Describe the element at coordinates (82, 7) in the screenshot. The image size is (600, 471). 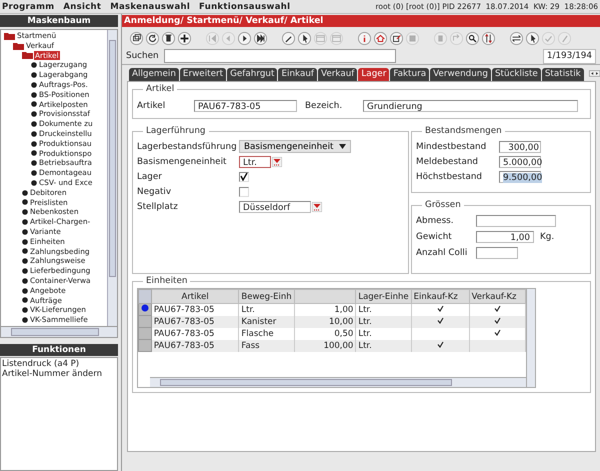
I see `menu-item: Ansicht` at that location.